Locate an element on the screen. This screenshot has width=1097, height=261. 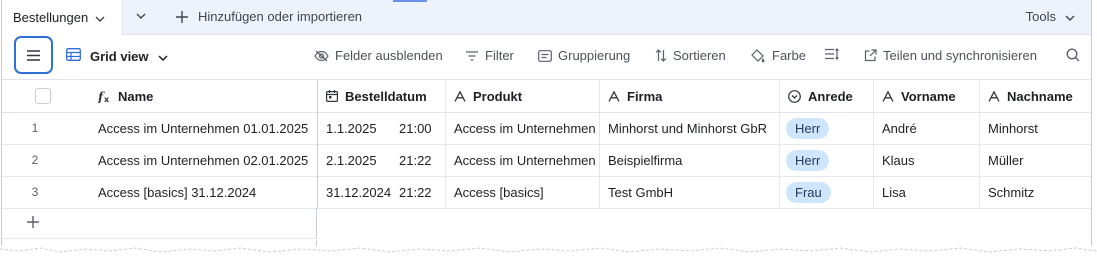
search-button is located at coordinates (1076, 55).